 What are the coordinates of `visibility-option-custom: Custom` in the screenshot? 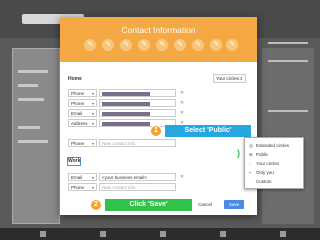 It's located at (260, 182).